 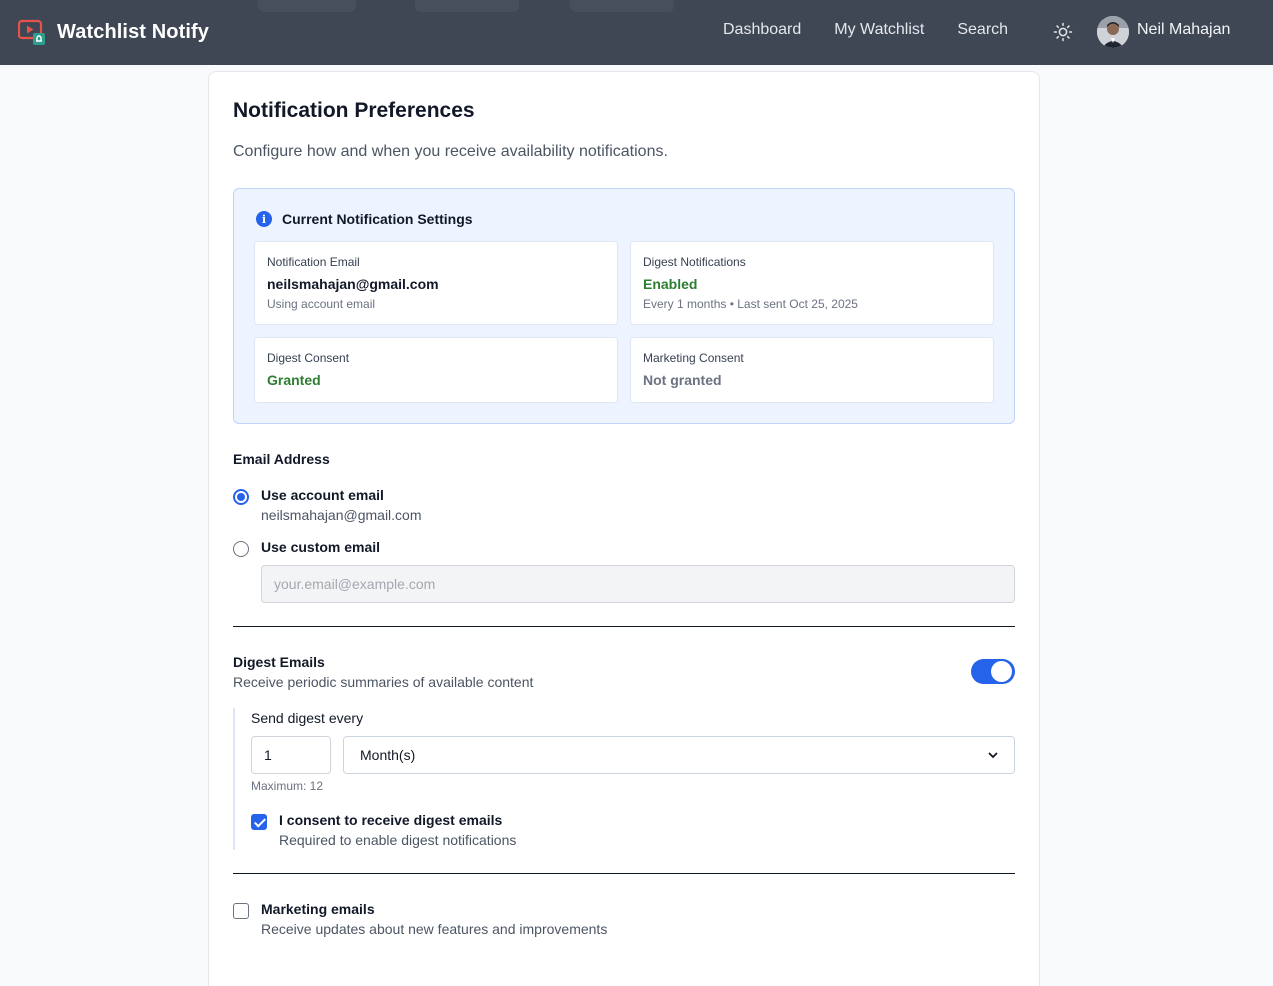 I want to click on tile-label: Marketing Consent, so click(x=693, y=358).